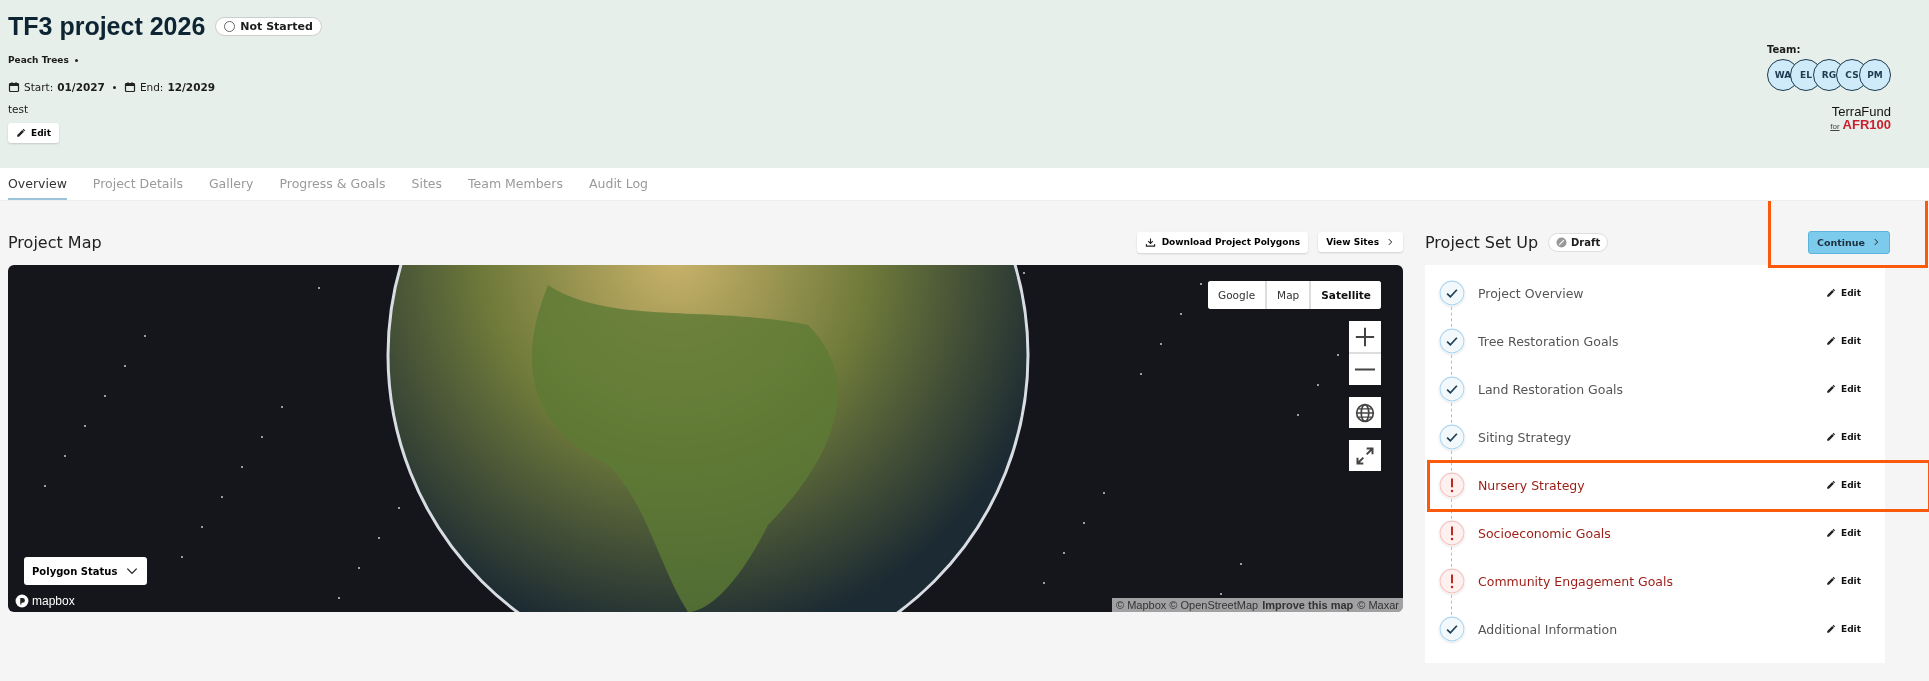  Describe the element at coordinates (1551, 389) in the screenshot. I see `step-label: Land Restoration Goals` at that location.